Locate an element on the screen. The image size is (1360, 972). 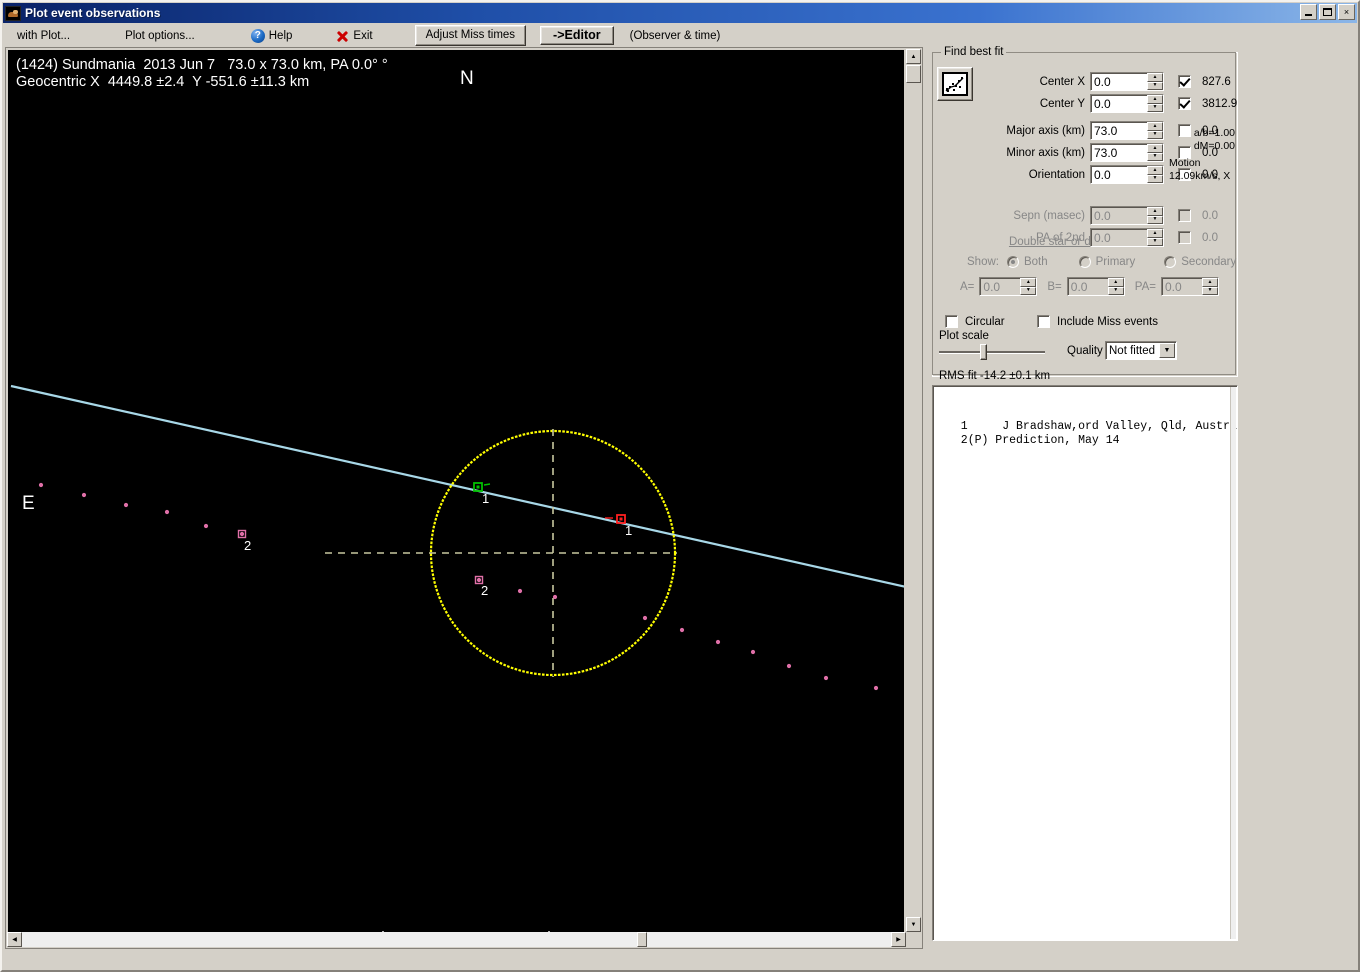
maximize-button is located at coordinates (1327, 12).